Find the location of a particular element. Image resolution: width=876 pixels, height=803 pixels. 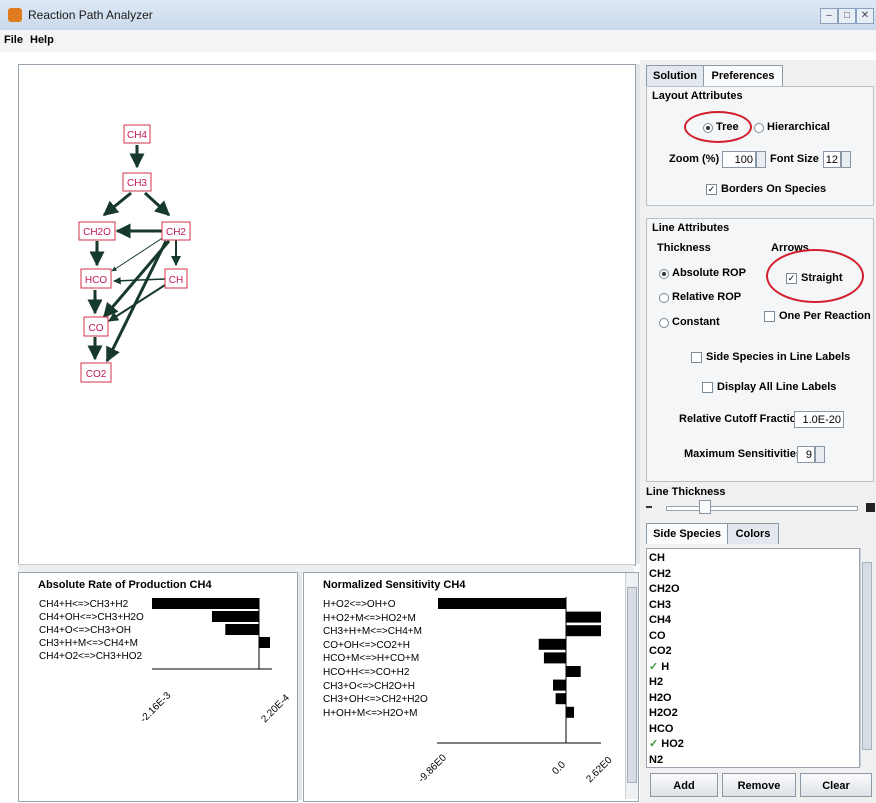

menu-file: File is located at coordinates (13, 40).